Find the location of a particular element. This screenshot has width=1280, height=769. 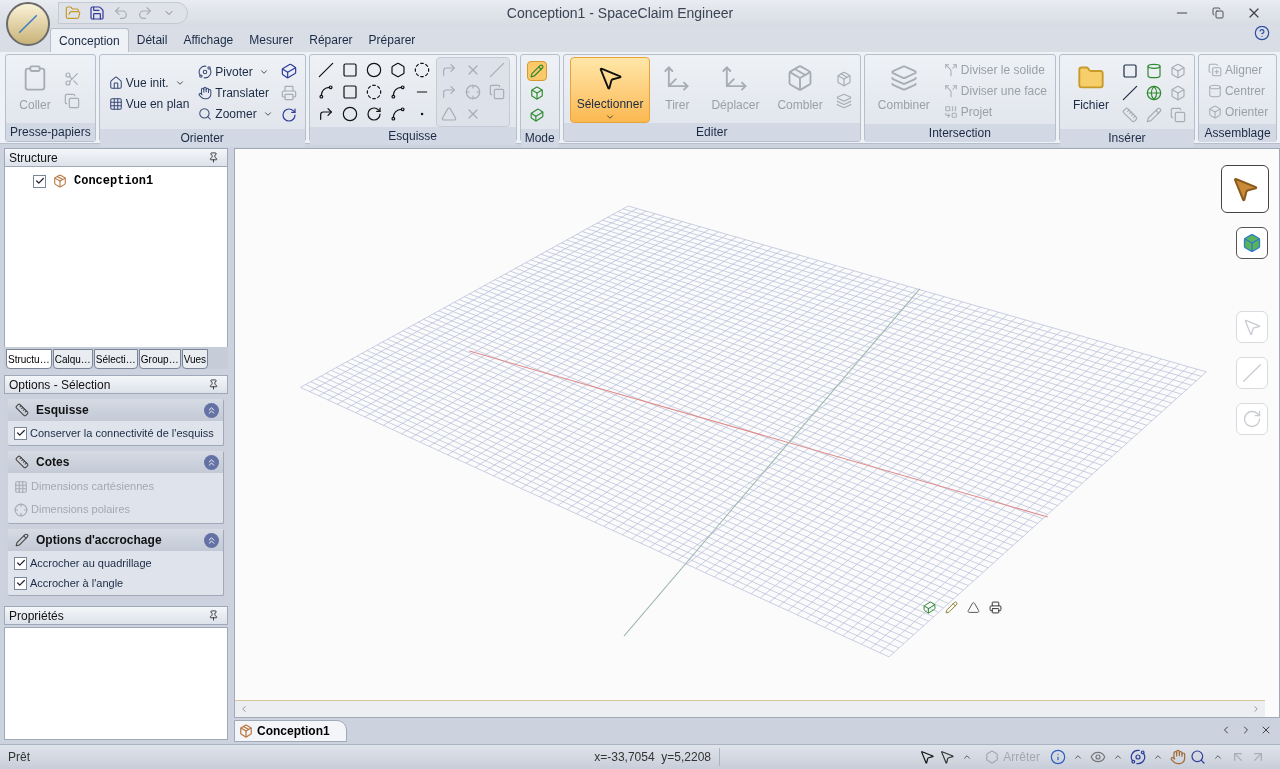

mode-button is located at coordinates (536, 71).